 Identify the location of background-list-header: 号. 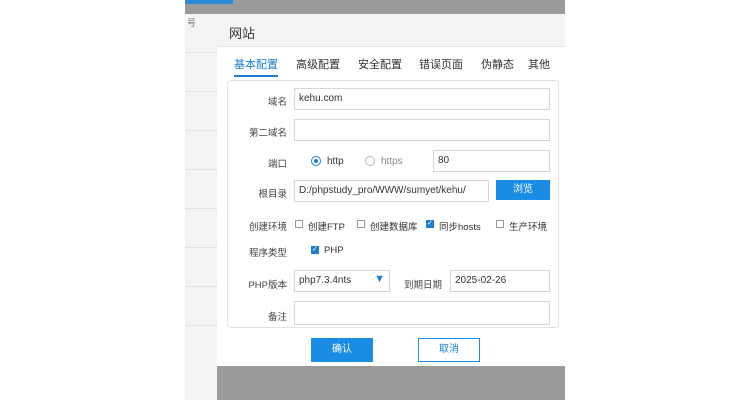
(192, 23).